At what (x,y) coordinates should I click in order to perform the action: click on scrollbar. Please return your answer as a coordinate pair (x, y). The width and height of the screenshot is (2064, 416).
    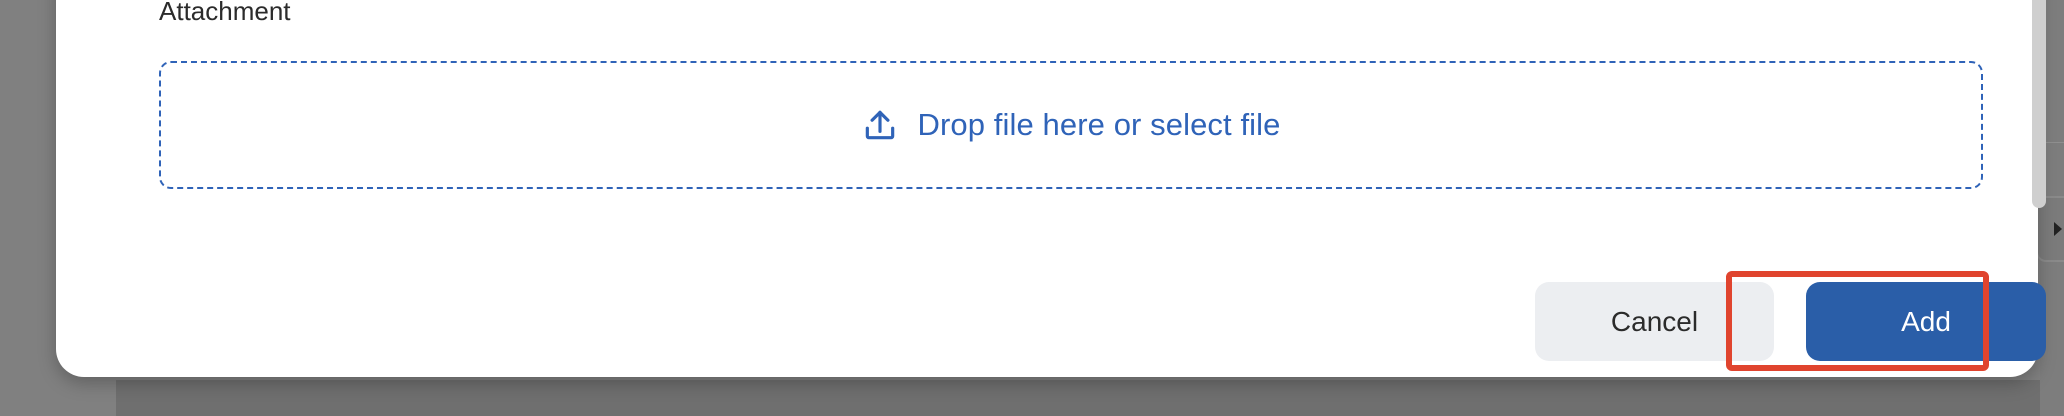
    Looking at the image, I should click on (2039, 104).